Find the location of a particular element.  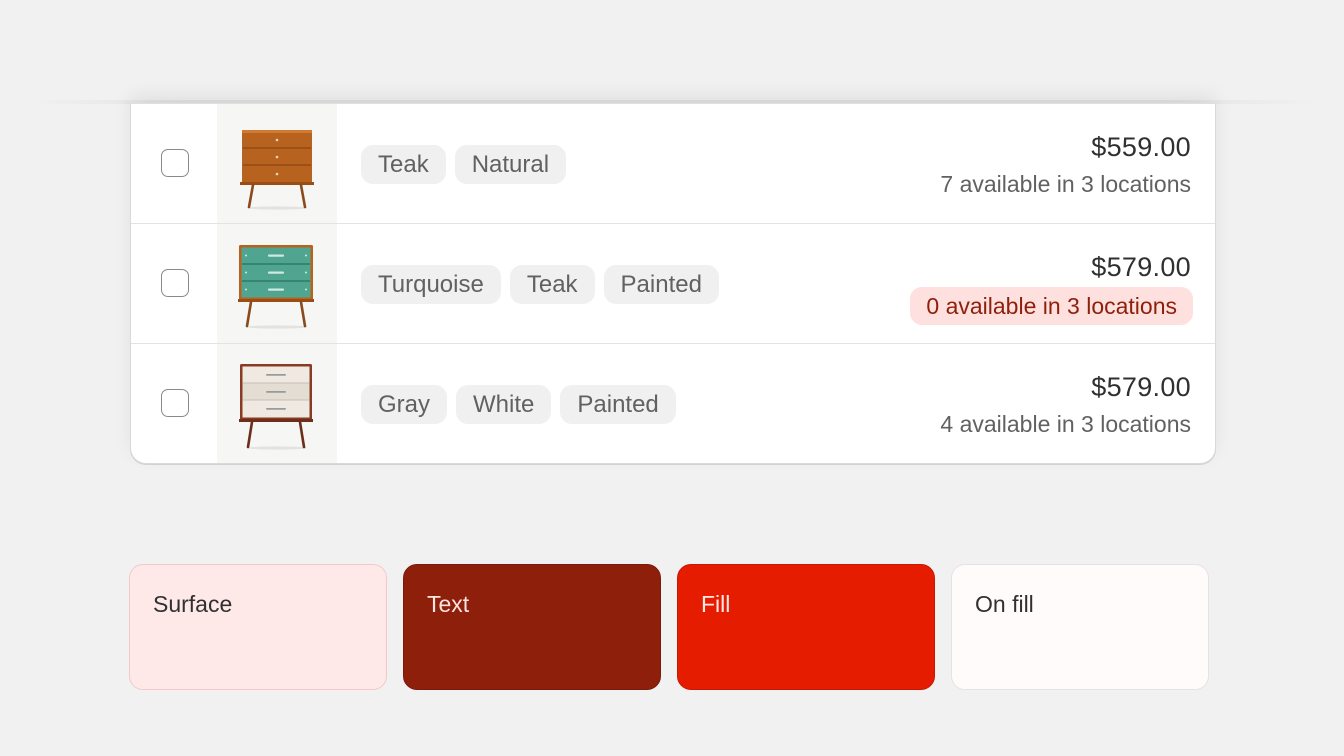

price-column: $559.00 7 available in 3 locations is located at coordinates (1065, 164).